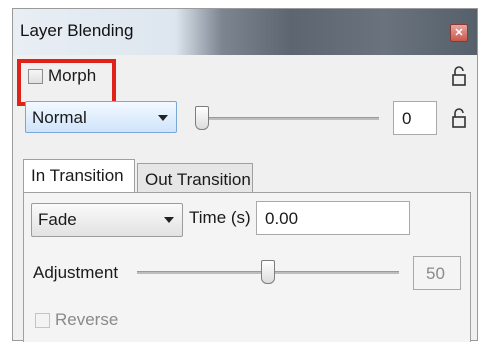 This screenshot has height=342, width=480. I want to click on morph-highlight-box, so click(66, 82).